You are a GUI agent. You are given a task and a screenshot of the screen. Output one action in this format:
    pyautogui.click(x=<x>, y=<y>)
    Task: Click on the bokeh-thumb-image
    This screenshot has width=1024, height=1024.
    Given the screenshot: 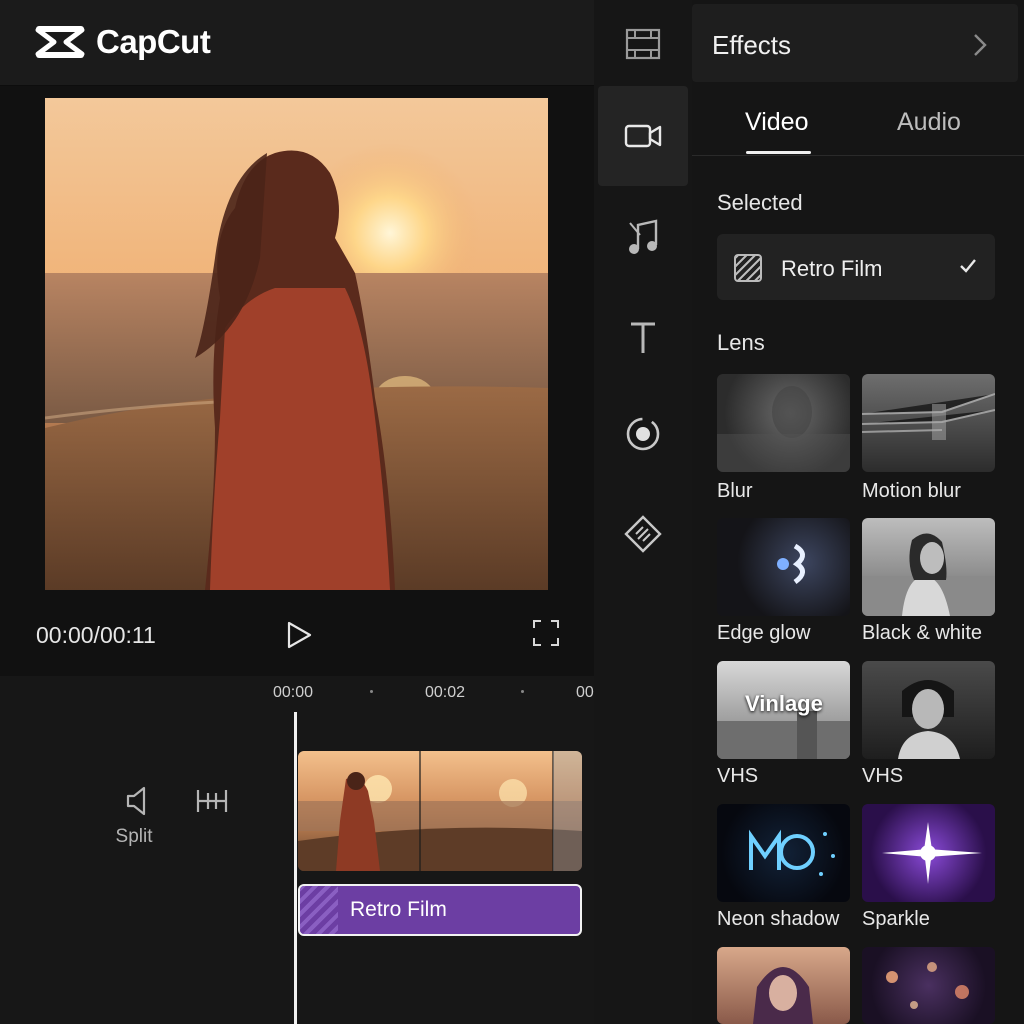 What is the action you would take?
    pyautogui.click(x=927, y=985)
    